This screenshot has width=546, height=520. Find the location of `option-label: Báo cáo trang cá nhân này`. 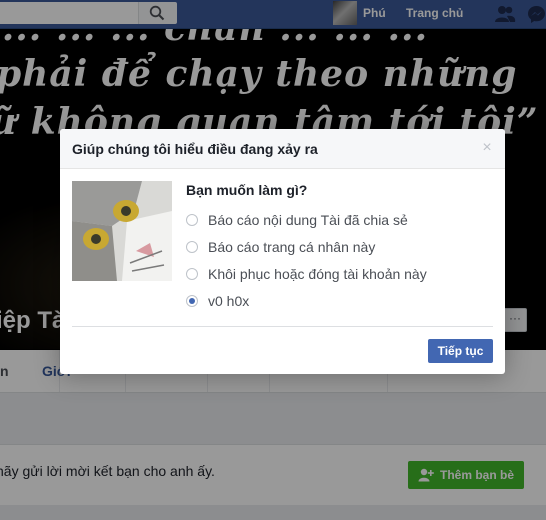

option-label: Báo cáo trang cá nhân này is located at coordinates (292, 247).